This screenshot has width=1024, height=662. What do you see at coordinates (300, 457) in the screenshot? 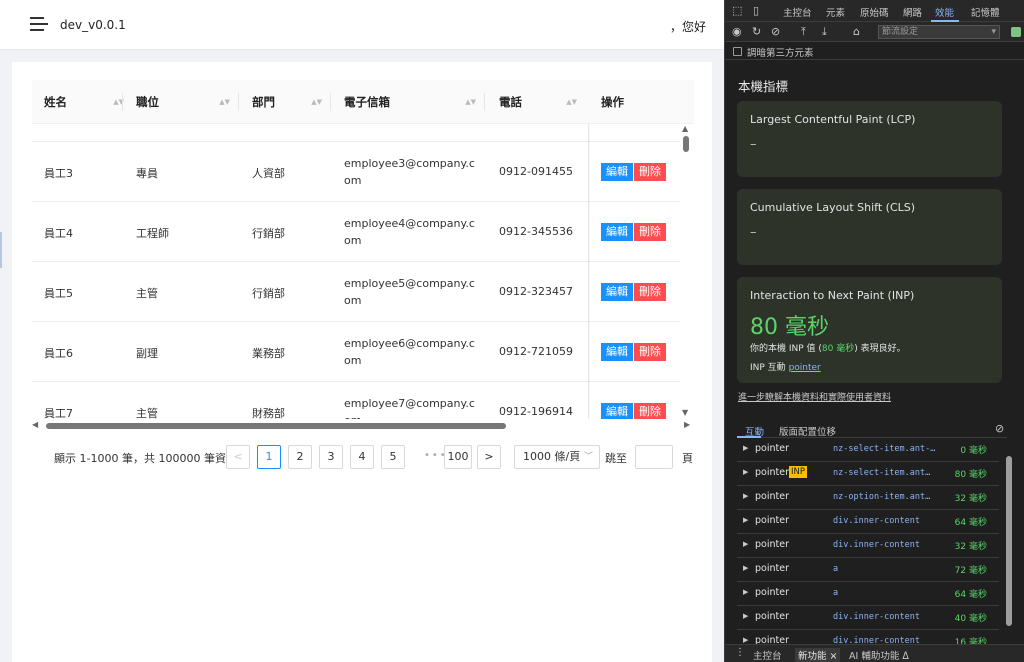
I see `page-button-2: 2` at bounding box center [300, 457].